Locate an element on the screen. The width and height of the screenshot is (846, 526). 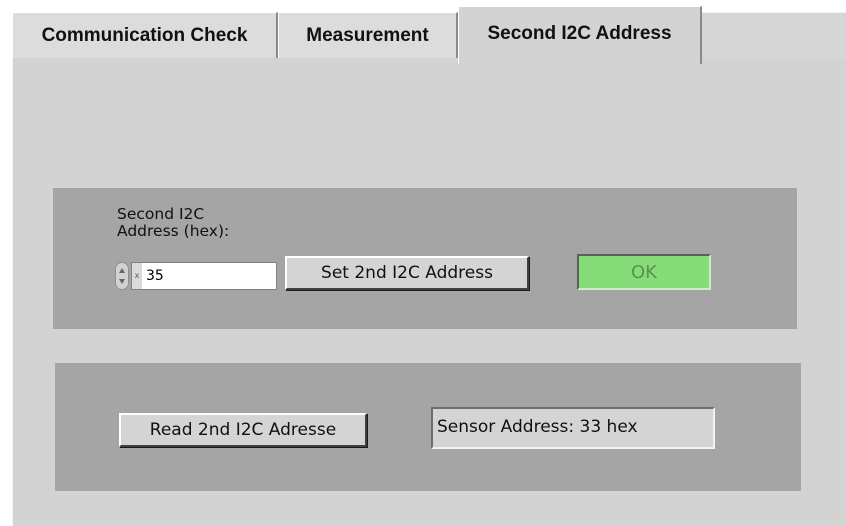
set-2nd-i2c-address-button: Set 2nd I2C Address is located at coordinates (407, 273).